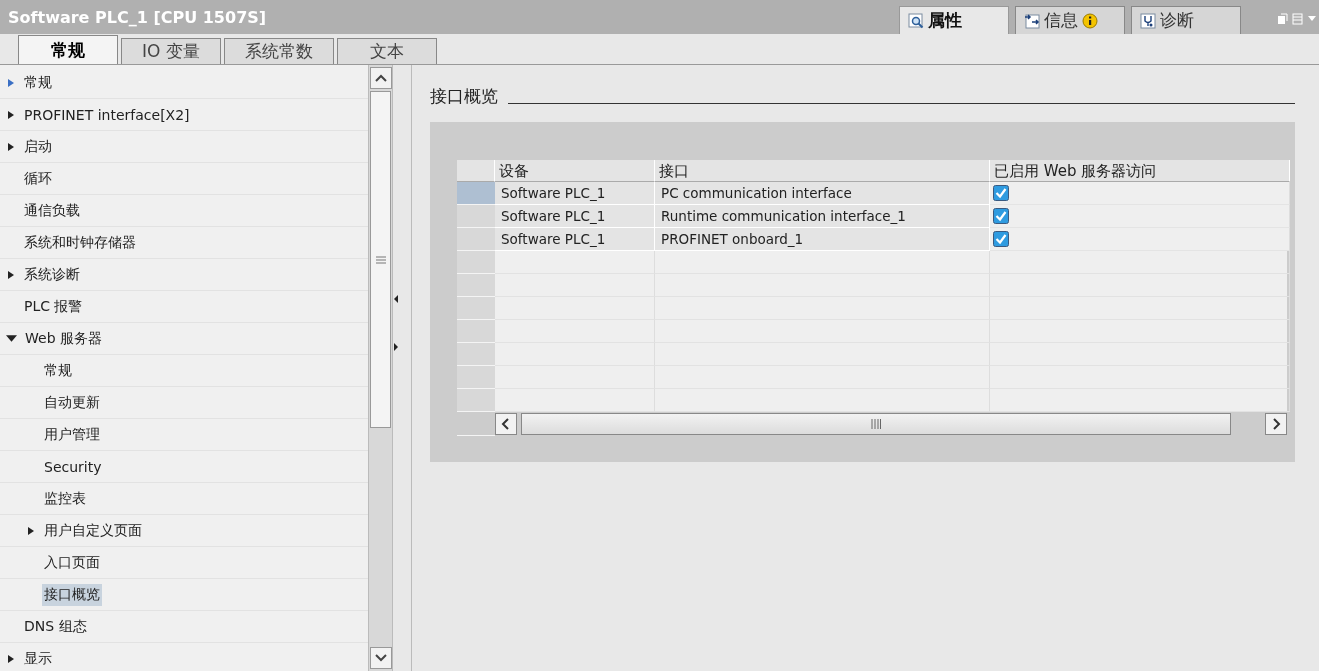 This screenshot has width=1319, height=671. I want to click on table-cell: Runtime communication interface_1, so click(822, 216).